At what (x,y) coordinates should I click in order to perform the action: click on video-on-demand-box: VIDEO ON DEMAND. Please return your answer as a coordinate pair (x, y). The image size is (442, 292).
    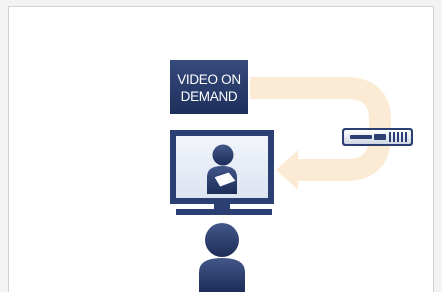
    Looking at the image, I should click on (209, 87).